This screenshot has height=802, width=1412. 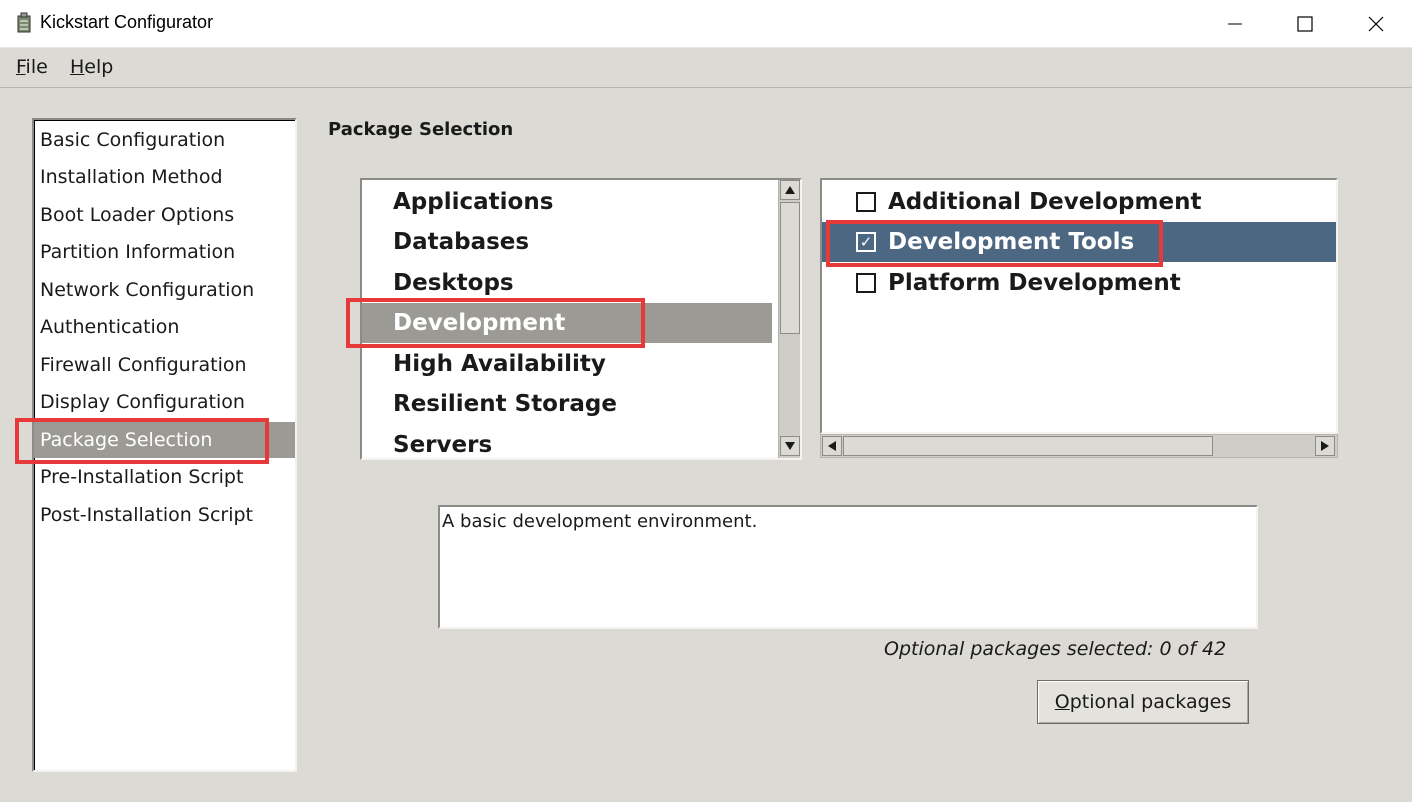 I want to click on maximize-icon, so click(x=1305, y=24).